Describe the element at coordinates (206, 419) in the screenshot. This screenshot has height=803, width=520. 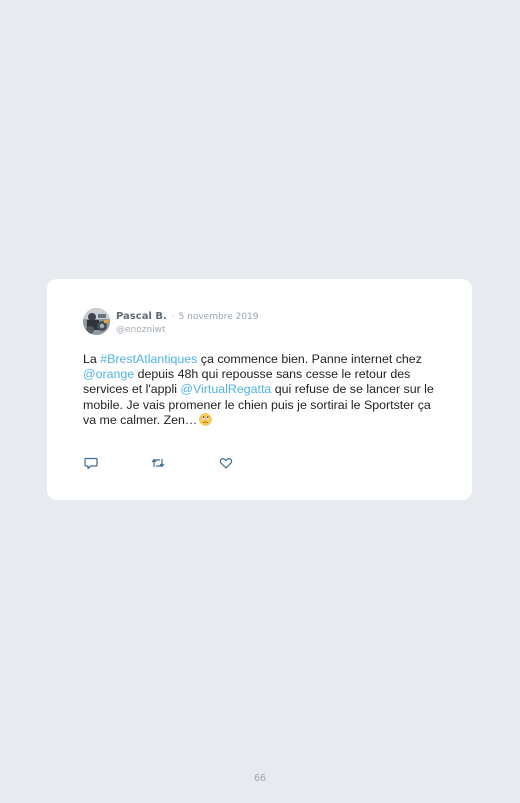
I see `rolling-eyes-emoji-icon` at that location.